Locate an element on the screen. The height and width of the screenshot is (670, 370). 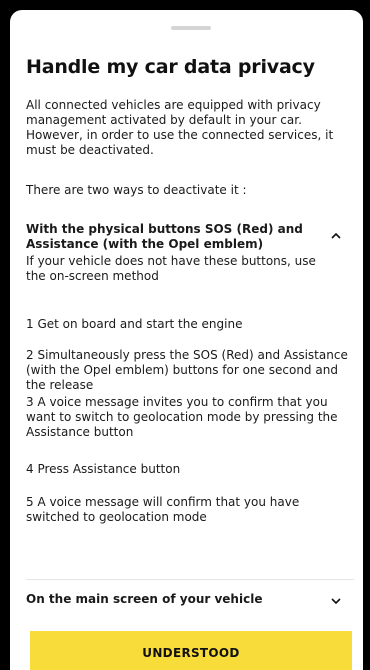
sheet-title: Handle my car data privacy is located at coordinates (170, 67).